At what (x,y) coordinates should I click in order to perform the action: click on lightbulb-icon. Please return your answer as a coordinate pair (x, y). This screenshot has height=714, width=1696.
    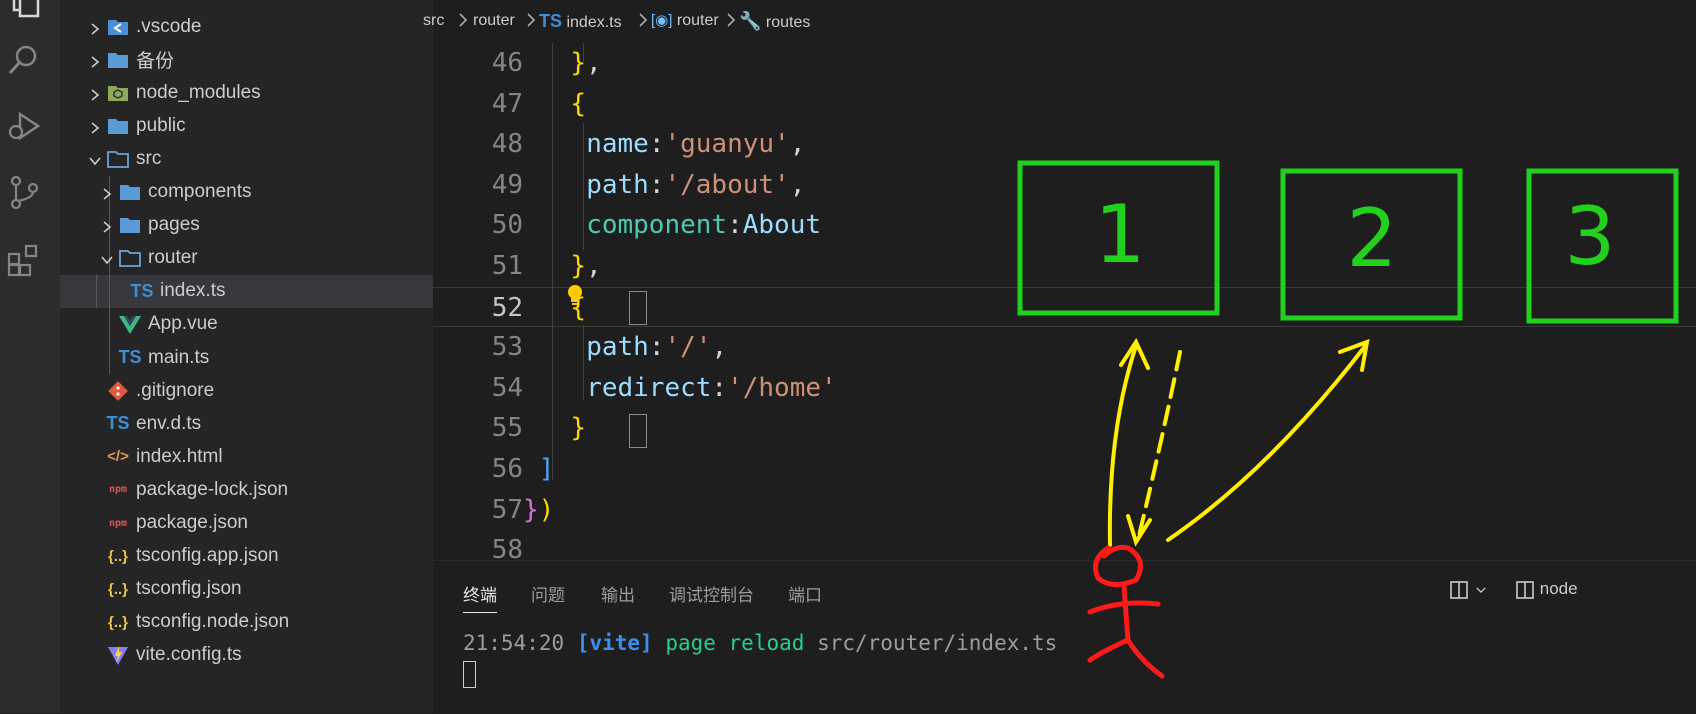
    Looking at the image, I should click on (575, 295).